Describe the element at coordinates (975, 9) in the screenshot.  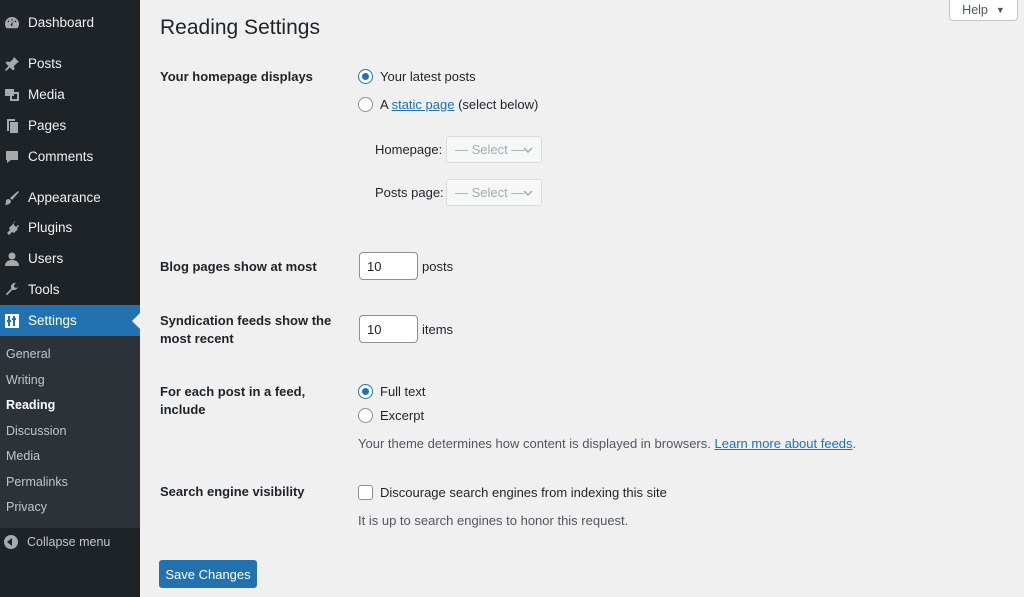
I see `help-label: Help` at that location.